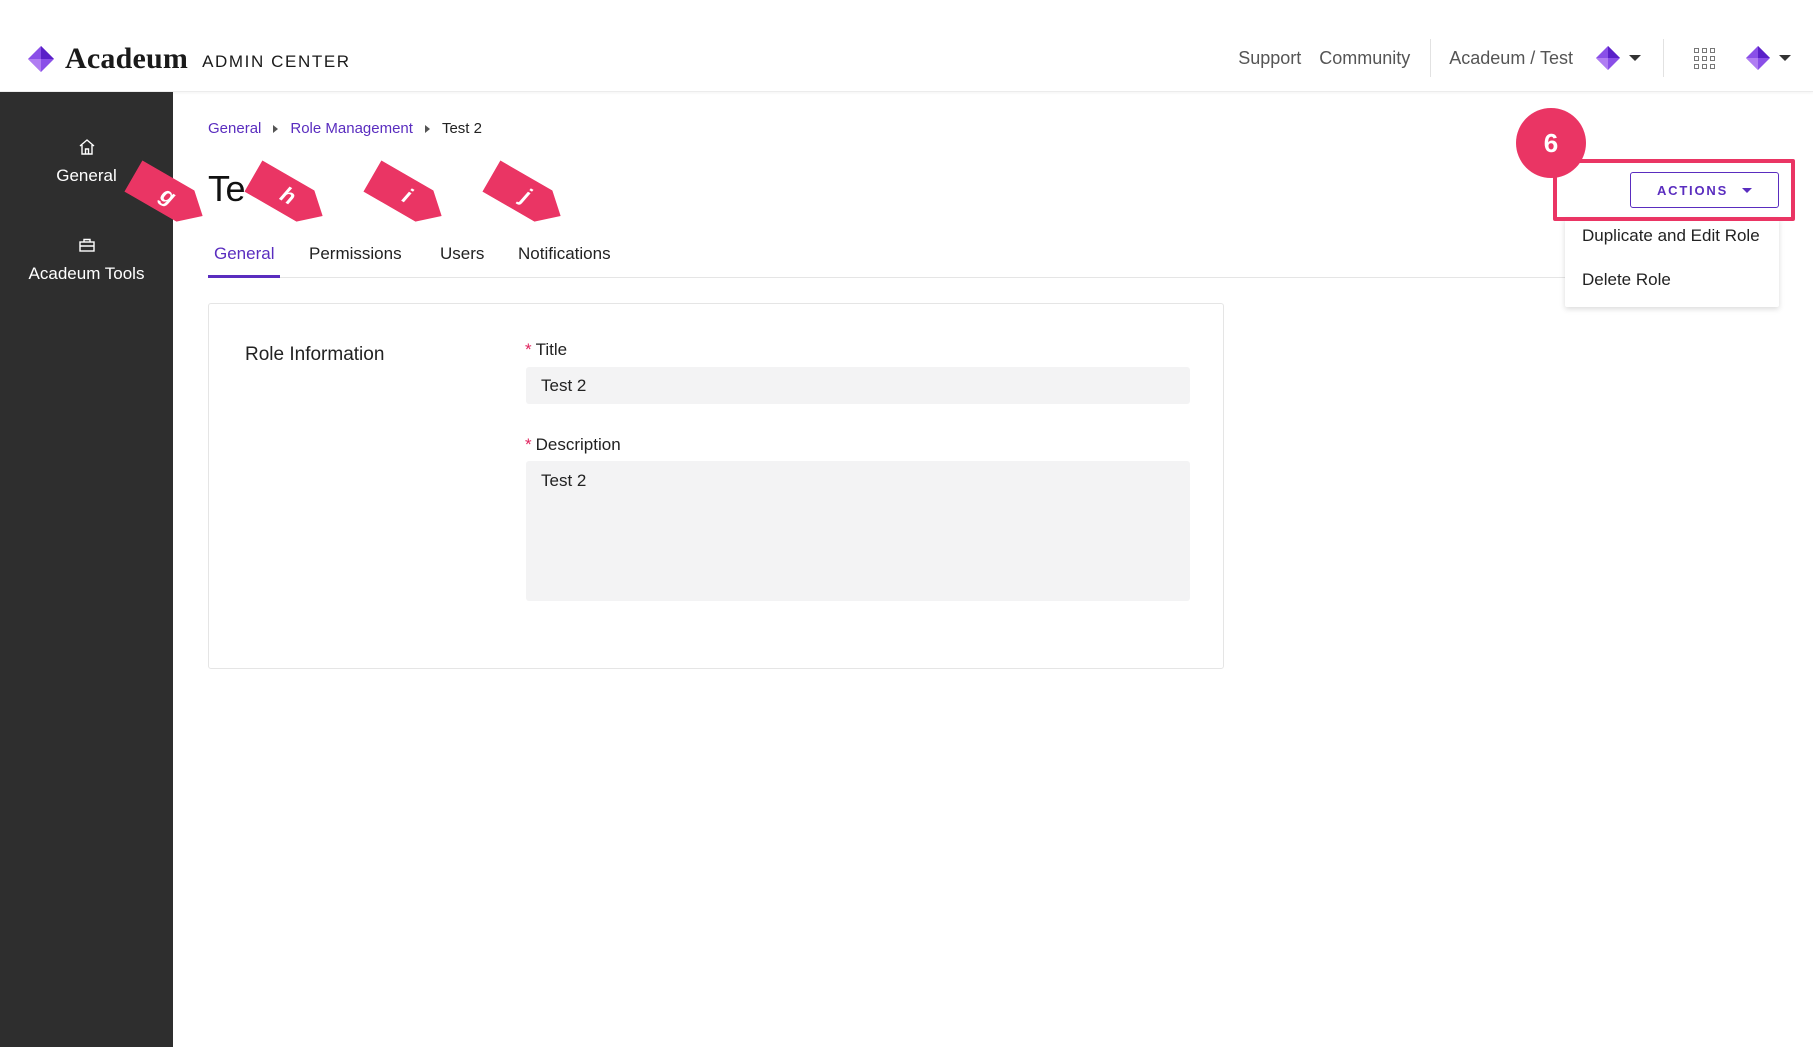  I want to click on title-label-text: Title, so click(551, 349).